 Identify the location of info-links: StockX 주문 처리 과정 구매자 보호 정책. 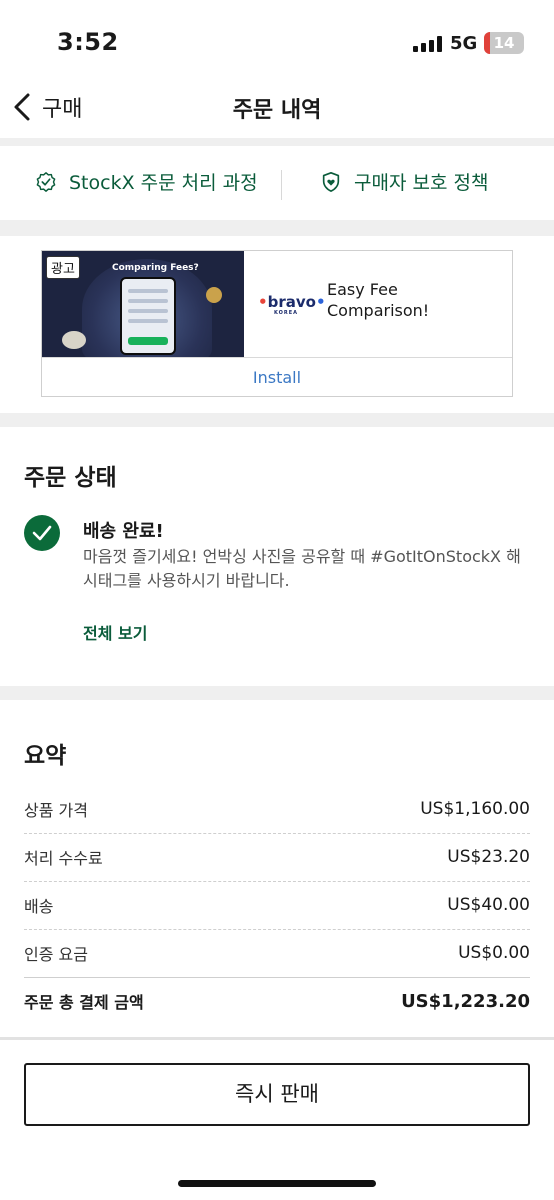
(277, 183).